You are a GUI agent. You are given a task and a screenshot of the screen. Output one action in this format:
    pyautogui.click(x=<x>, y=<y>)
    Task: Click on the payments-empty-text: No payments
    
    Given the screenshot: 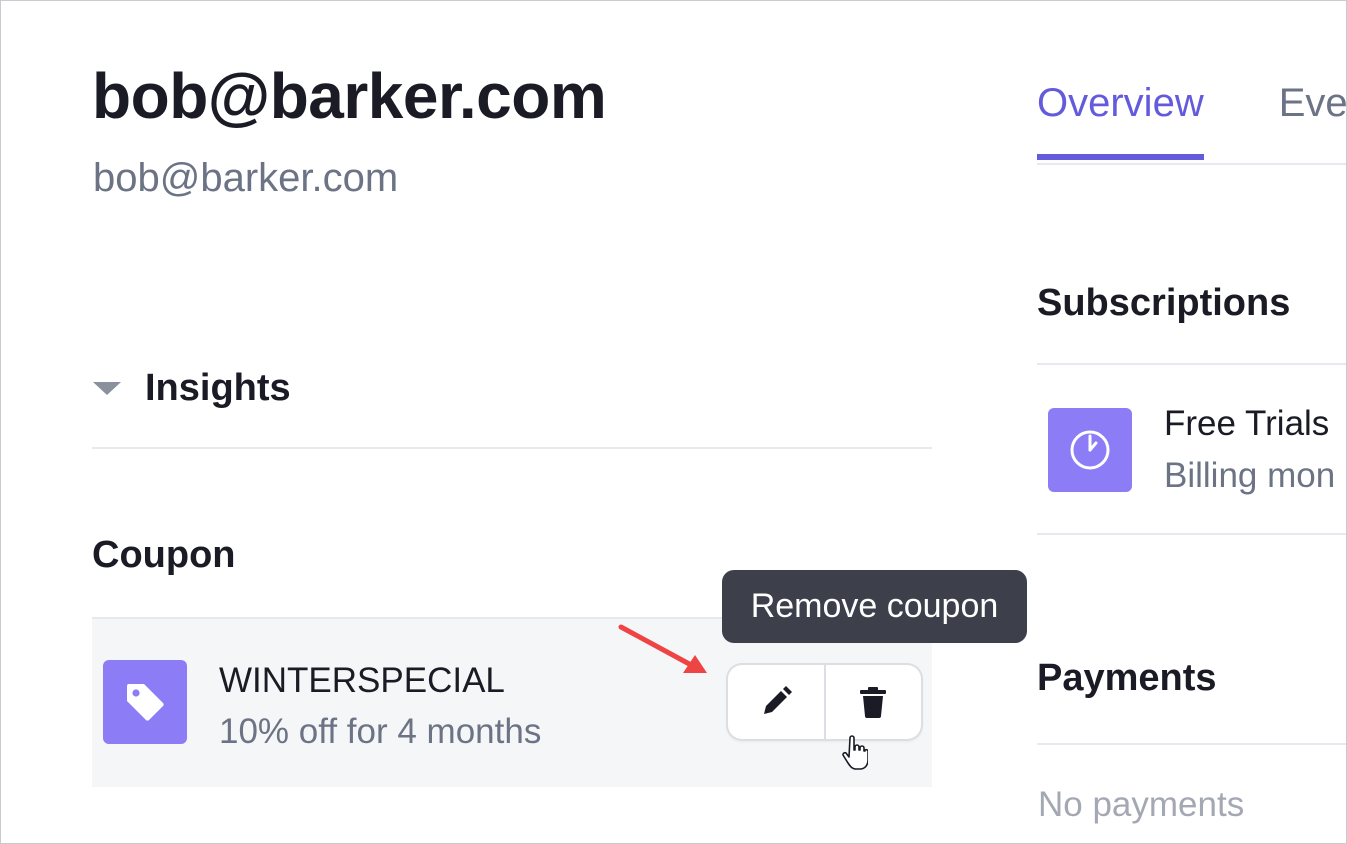 What is the action you would take?
    pyautogui.click(x=1141, y=804)
    